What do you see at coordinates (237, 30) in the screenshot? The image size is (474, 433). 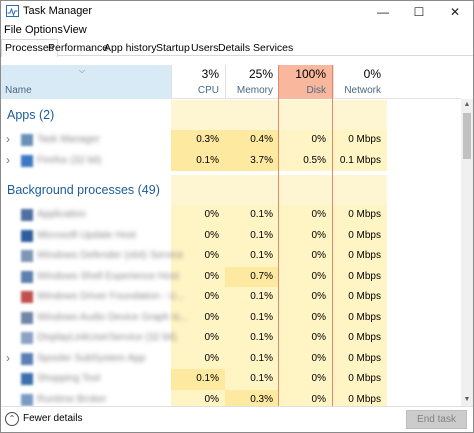 I see `menu-bar: File Options View` at bounding box center [237, 30].